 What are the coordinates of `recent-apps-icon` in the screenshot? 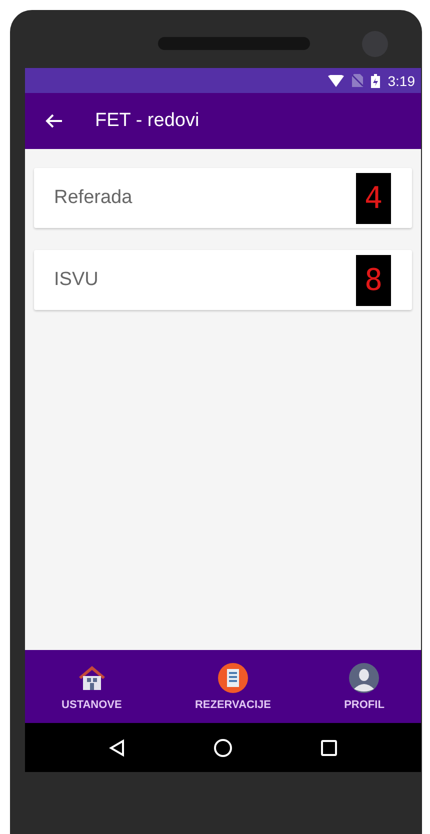 It's located at (329, 748).